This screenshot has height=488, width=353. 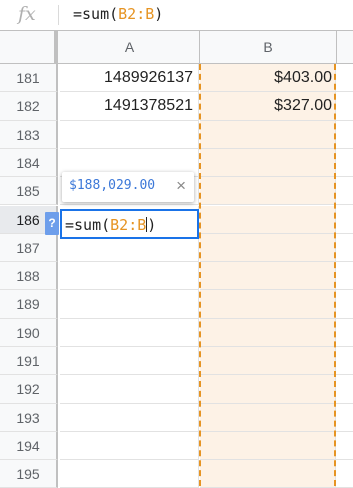 What do you see at coordinates (29, 361) in the screenshot?
I see `row-header: 191` at bounding box center [29, 361].